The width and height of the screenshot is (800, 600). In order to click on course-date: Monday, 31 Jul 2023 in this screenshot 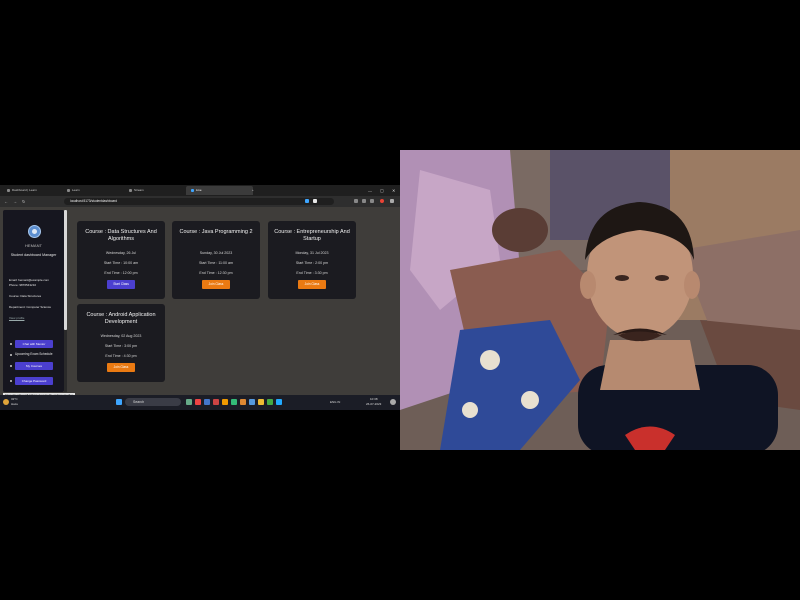, I will do `click(312, 253)`.